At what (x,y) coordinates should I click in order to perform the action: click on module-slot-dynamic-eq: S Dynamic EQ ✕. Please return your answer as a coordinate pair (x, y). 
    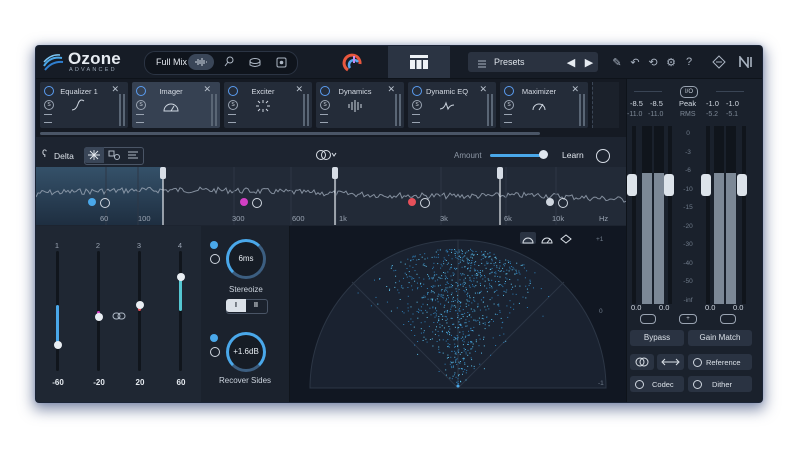
    Looking at the image, I should click on (452, 105).